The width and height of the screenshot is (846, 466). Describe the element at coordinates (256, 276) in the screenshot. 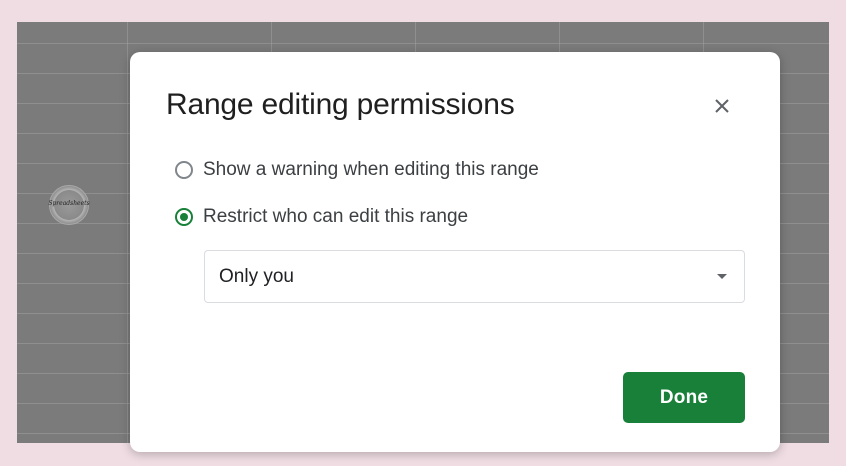

I see `editor-select-value: Only you` at that location.